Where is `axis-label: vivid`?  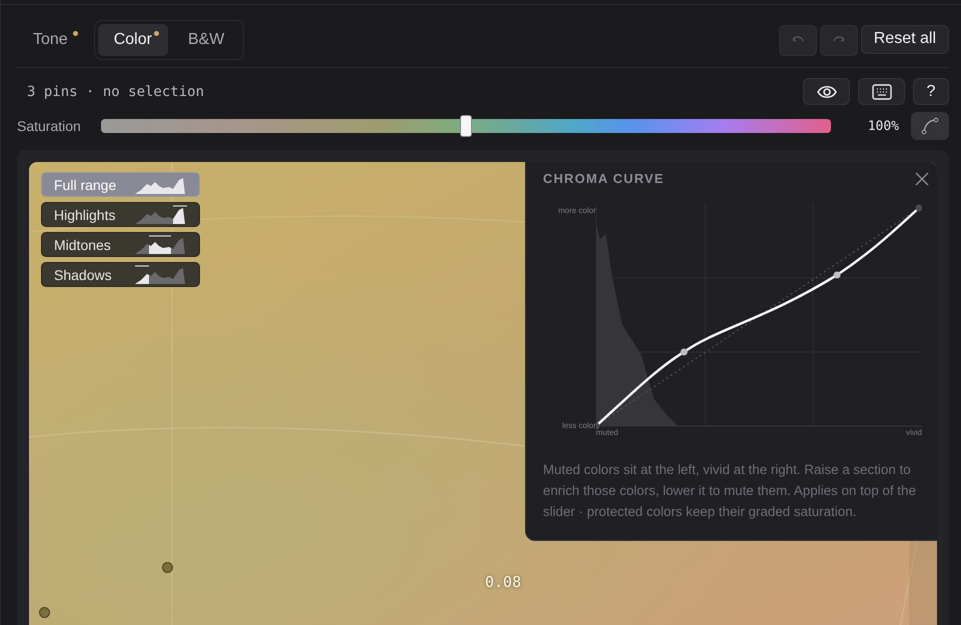 axis-label: vivid is located at coordinates (914, 432).